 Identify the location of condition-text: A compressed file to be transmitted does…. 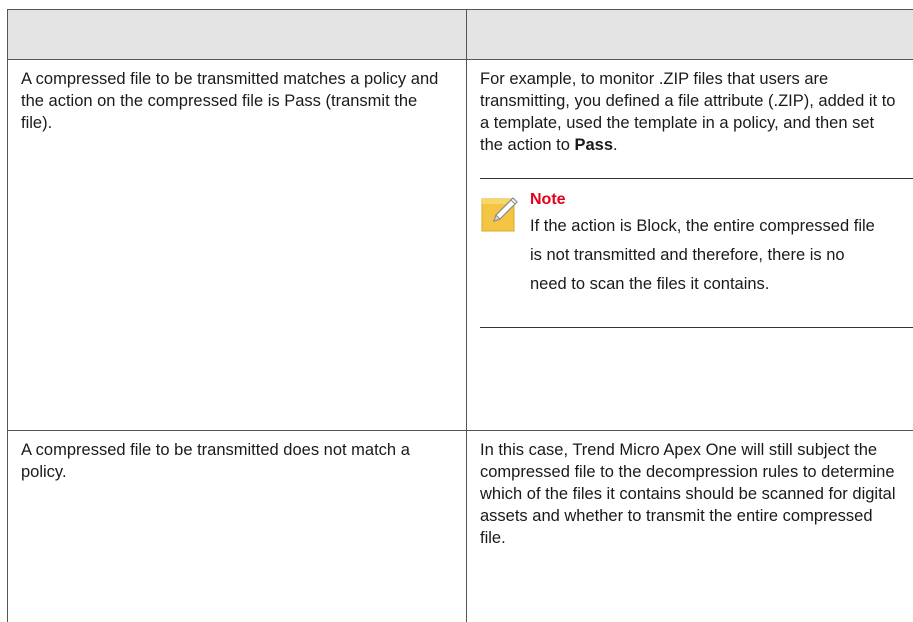
(215, 461).